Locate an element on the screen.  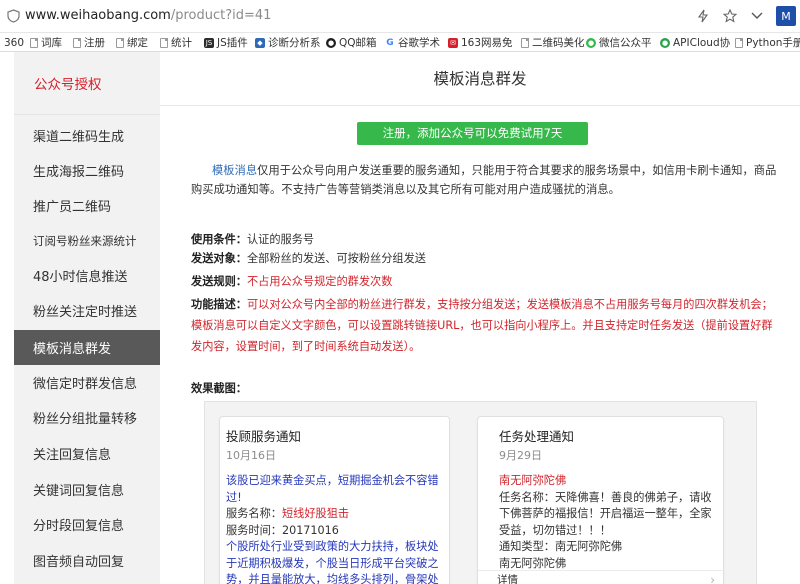
lightning-icon is located at coordinates (703, 16).